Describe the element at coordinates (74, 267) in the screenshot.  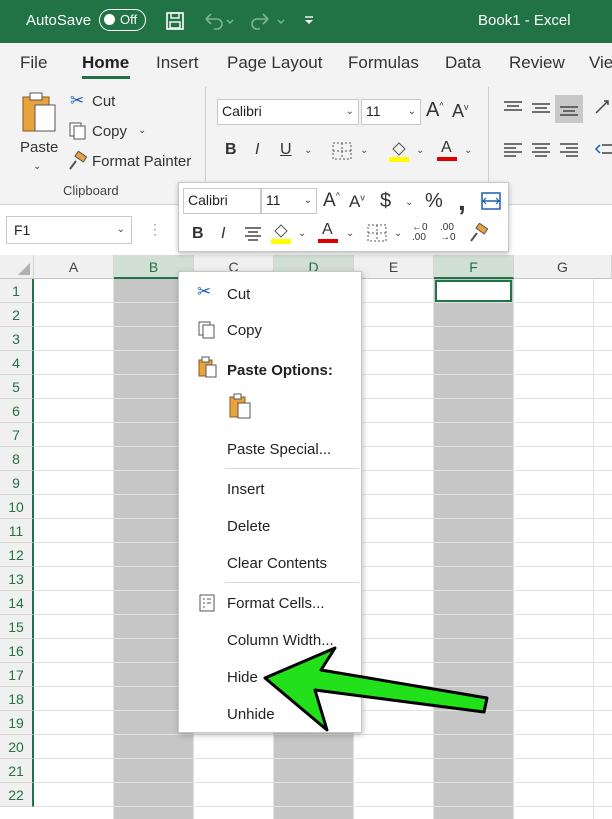
I see `column-header-a: A` at that location.